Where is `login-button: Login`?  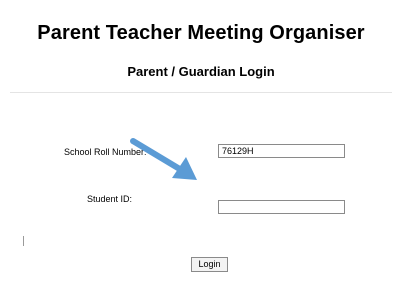
login-button: Login is located at coordinates (209, 264).